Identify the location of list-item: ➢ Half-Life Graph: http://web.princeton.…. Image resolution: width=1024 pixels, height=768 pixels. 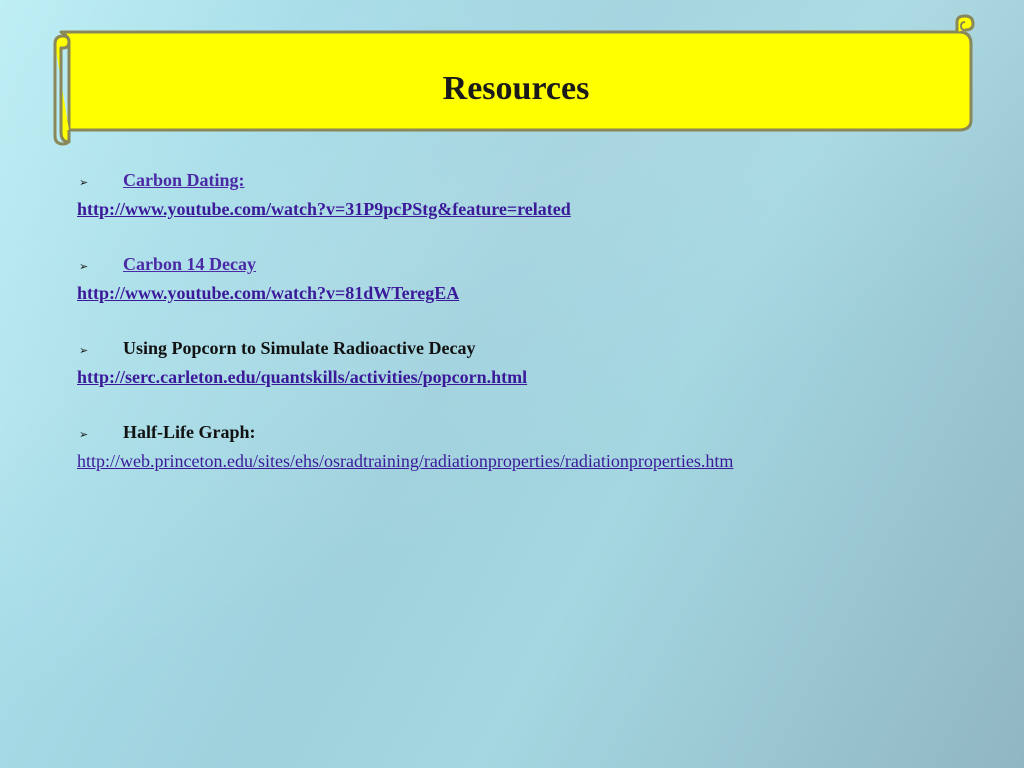
(527, 447).